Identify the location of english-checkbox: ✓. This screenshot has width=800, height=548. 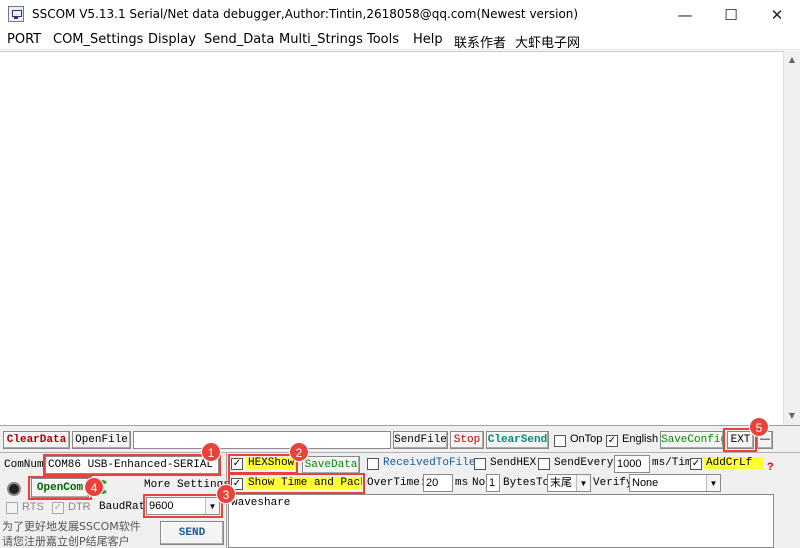
(612, 441).